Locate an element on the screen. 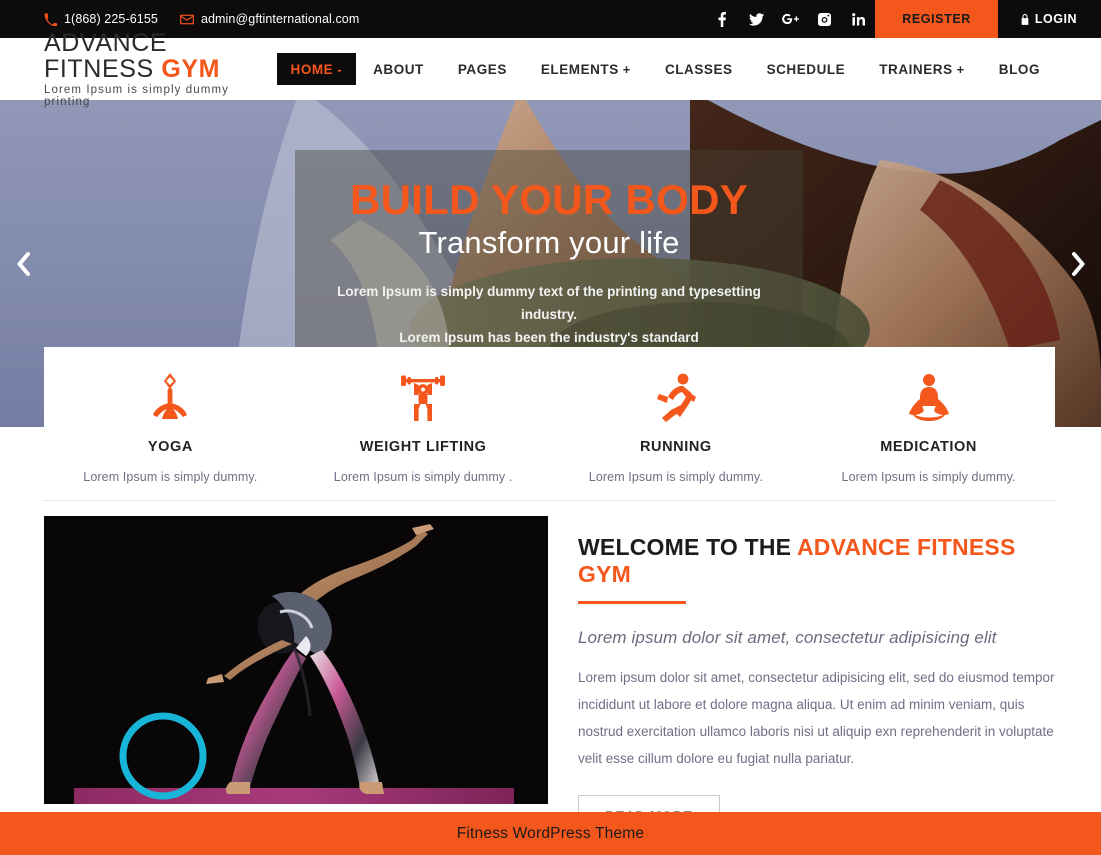 Image resolution: width=1101 pixels, height=855 pixels. footer-text: Fitness WordPress Theme is located at coordinates (550, 833).